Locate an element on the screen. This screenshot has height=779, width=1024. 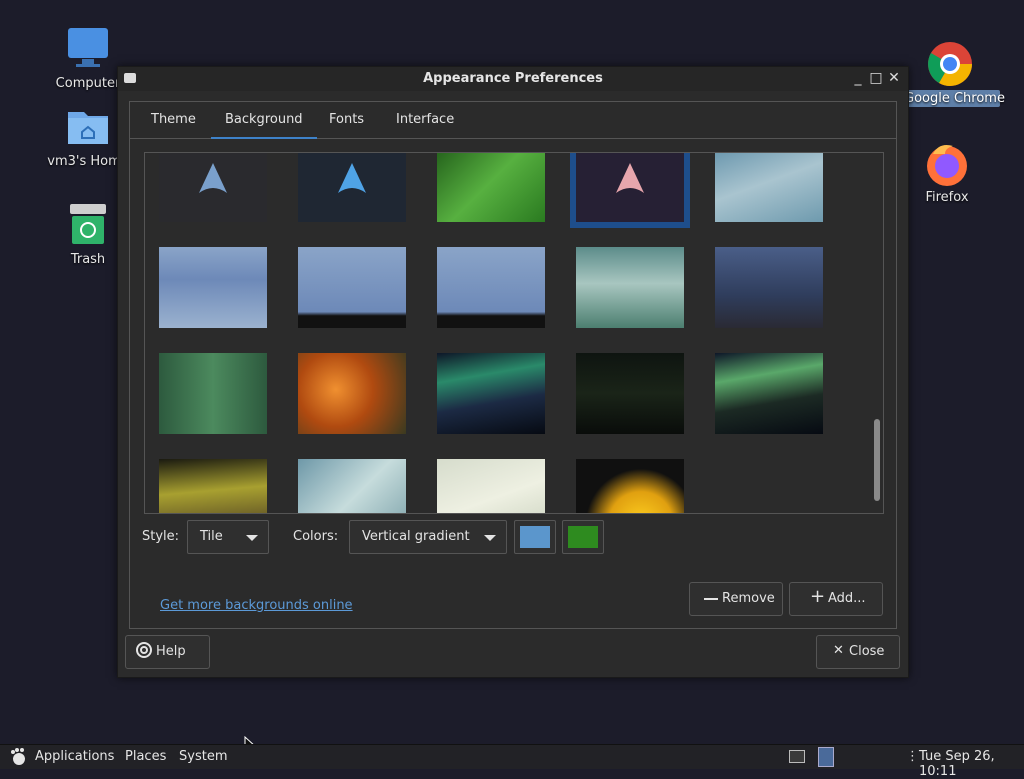
close-window-icon: ✕ is located at coordinates (894, 78).